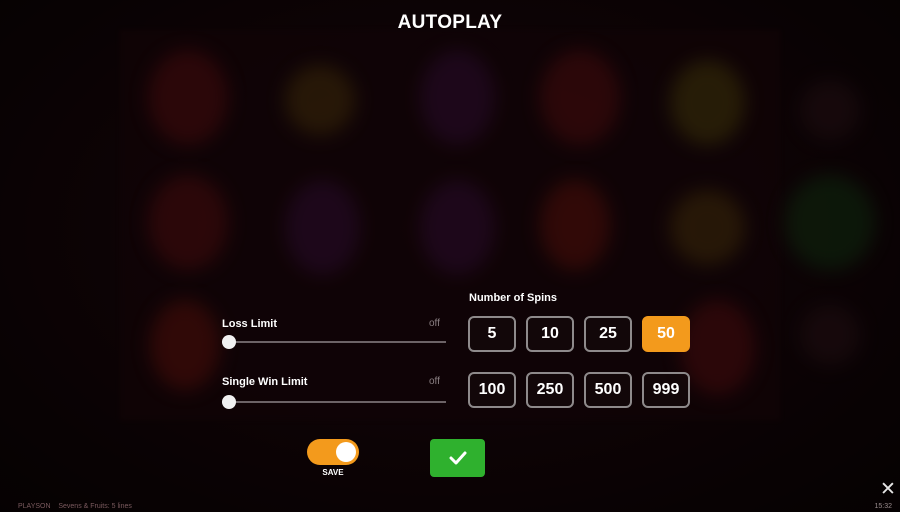  What do you see at coordinates (346, 452) in the screenshot?
I see `toggle-knob` at bounding box center [346, 452].